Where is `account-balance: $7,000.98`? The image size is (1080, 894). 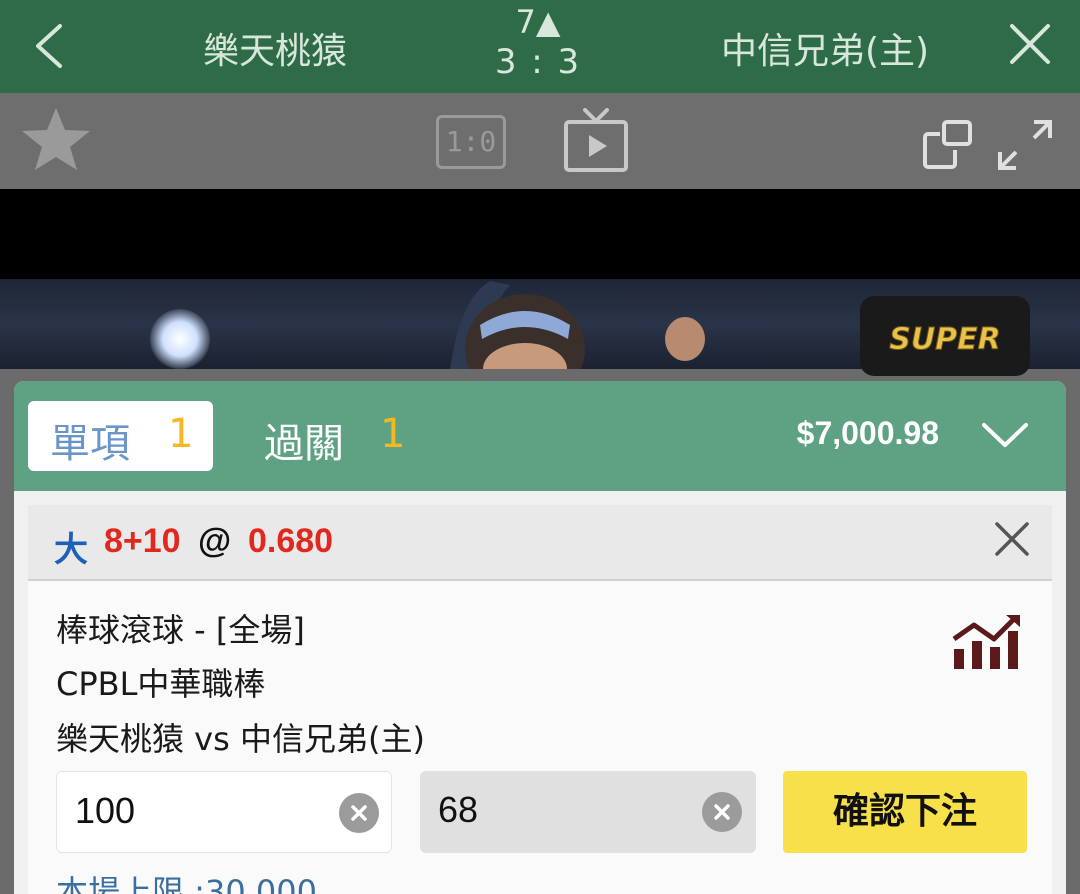
account-balance: $7,000.98 is located at coordinates (867, 433).